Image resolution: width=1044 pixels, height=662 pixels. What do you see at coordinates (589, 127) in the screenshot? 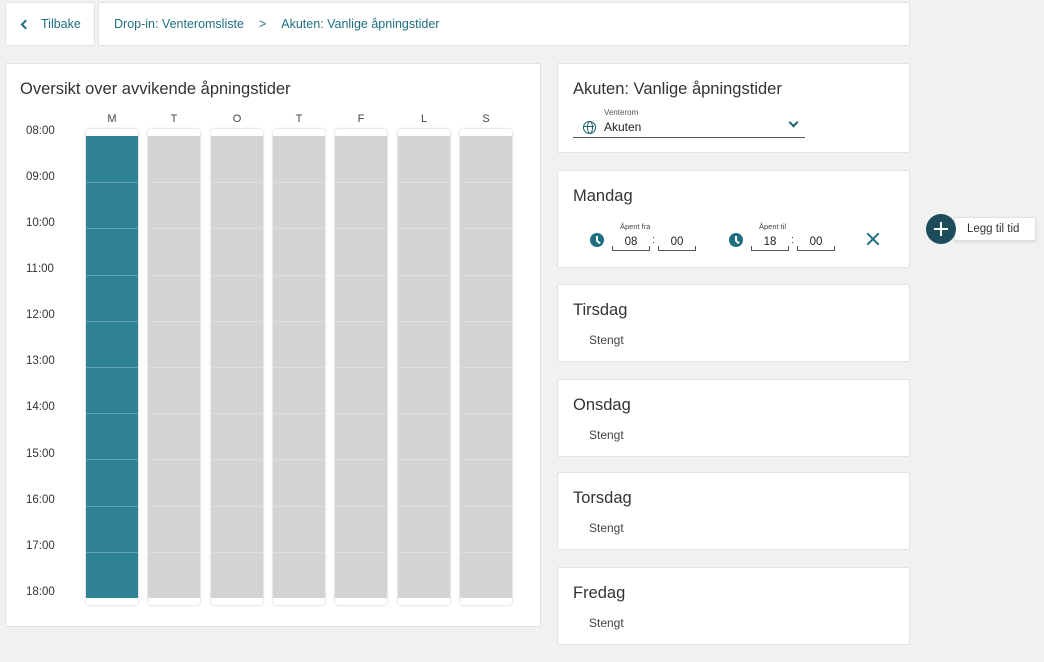
I see `globe-icon` at bounding box center [589, 127].